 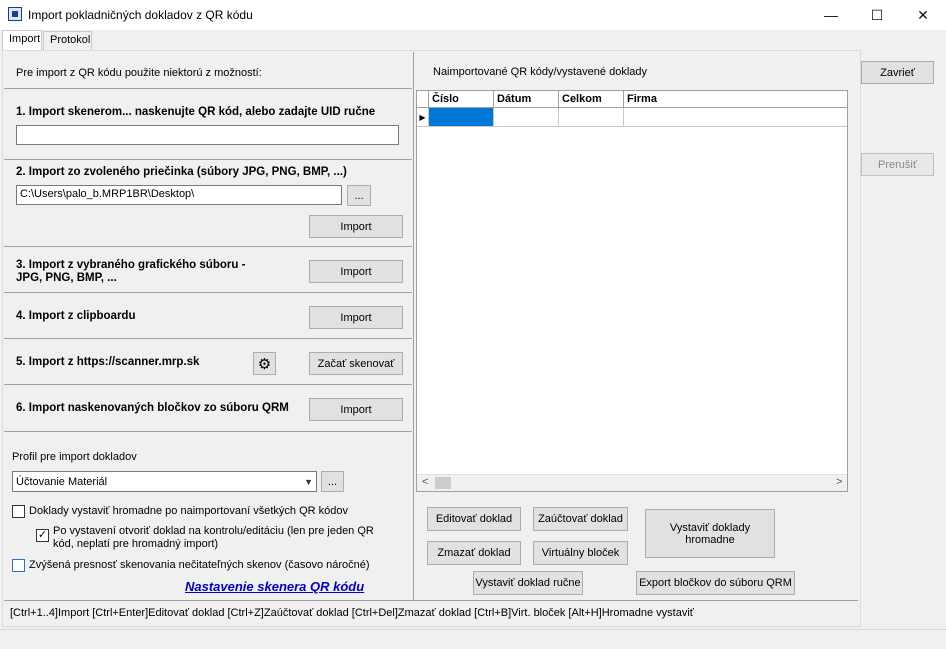 What do you see at coordinates (356, 409) in the screenshot?
I see `import-qrm-button: Import` at bounding box center [356, 409].